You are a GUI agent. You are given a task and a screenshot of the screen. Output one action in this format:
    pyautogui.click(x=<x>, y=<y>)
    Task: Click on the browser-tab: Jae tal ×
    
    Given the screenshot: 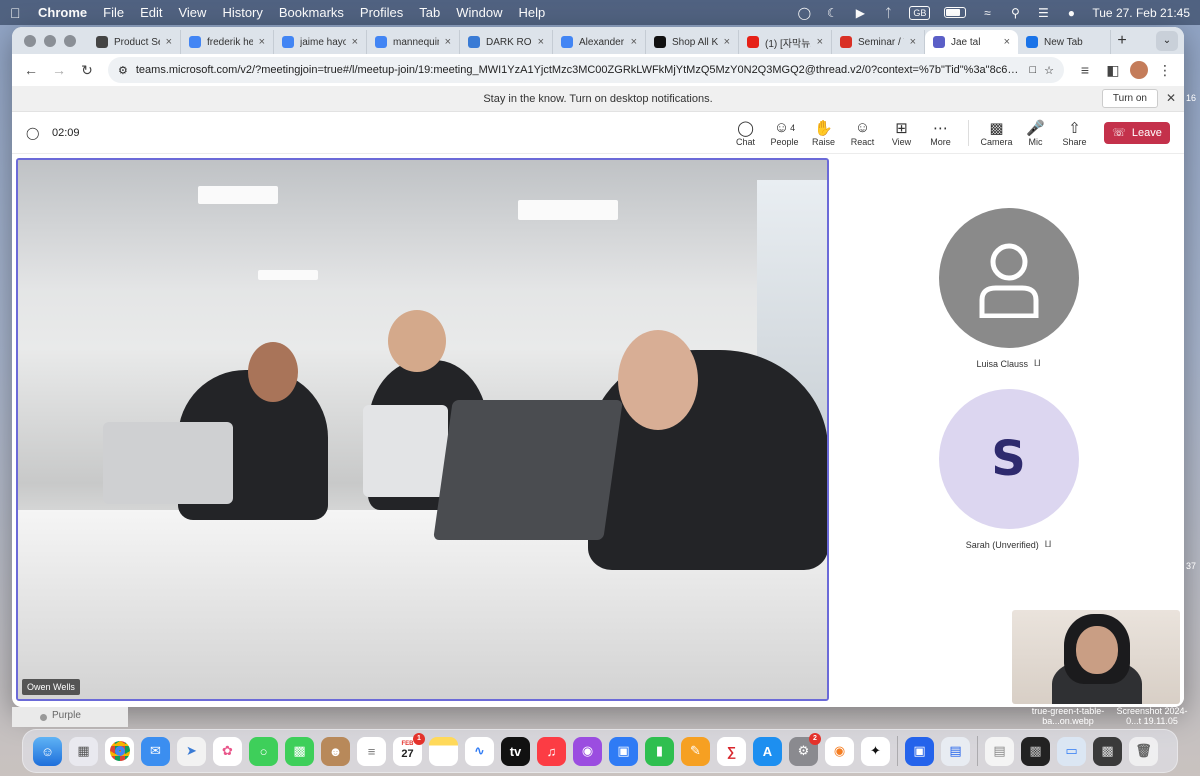 What is the action you would take?
    pyautogui.click(x=971, y=42)
    